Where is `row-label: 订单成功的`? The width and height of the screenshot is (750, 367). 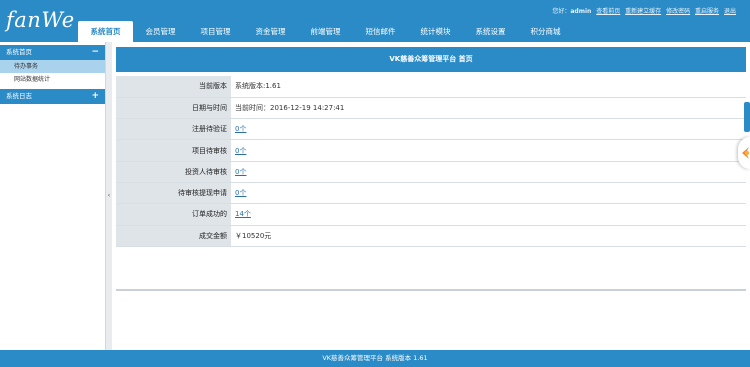
row-label: 订单成功的 is located at coordinates (173, 214).